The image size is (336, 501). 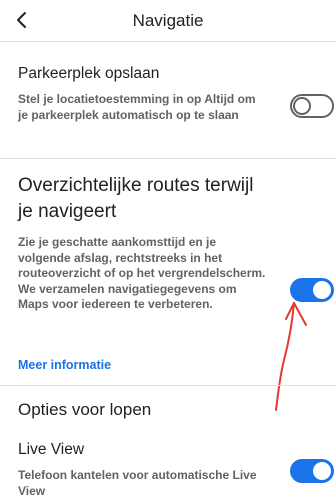 I want to click on walking-section-title: Opties voor lopen, so click(x=85, y=409).